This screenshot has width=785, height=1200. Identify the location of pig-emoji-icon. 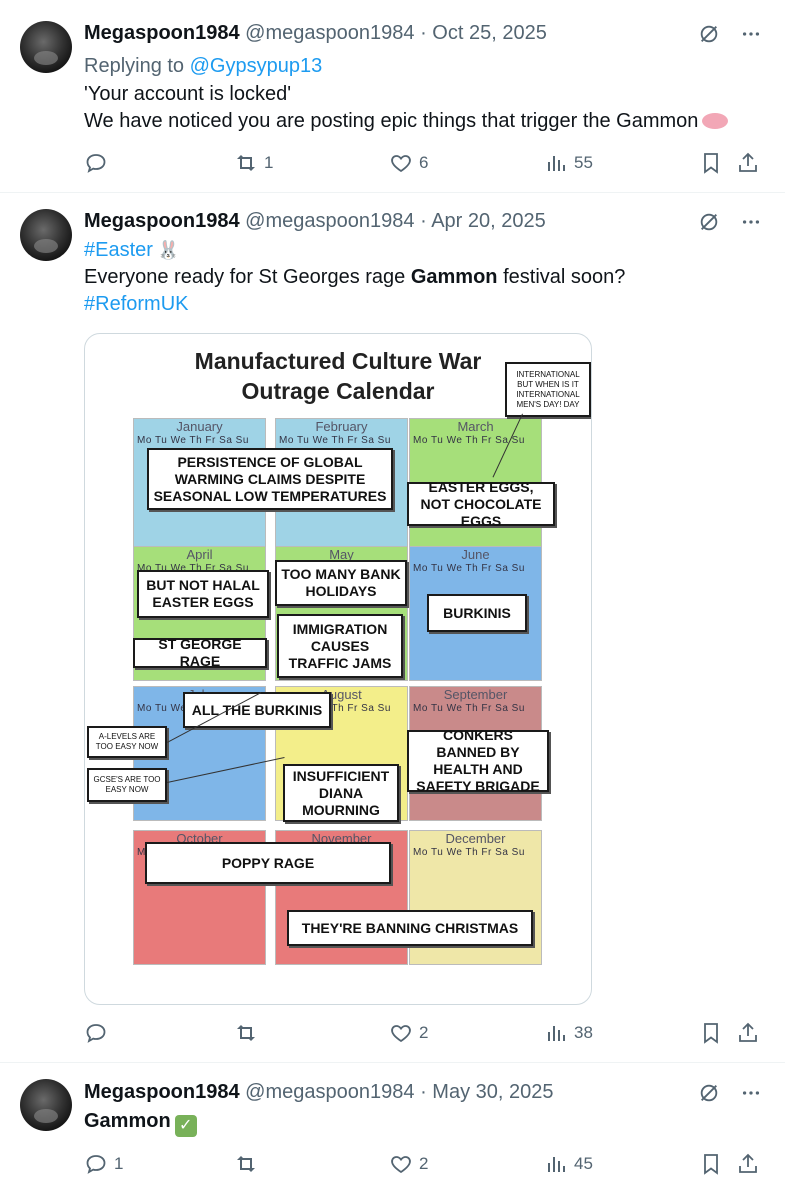
(715, 121).